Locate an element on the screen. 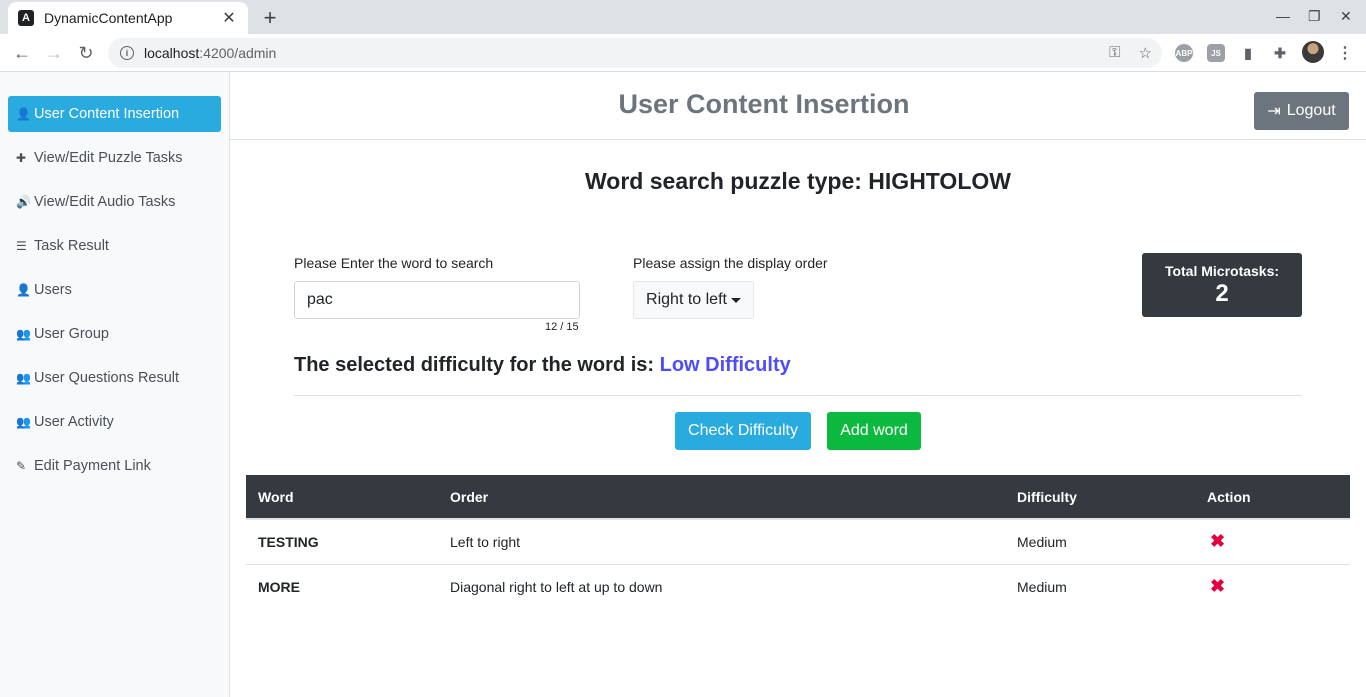 This screenshot has width=1366, height=697. total-microtasks-card: Total Microtasks: 2 is located at coordinates (1222, 285).